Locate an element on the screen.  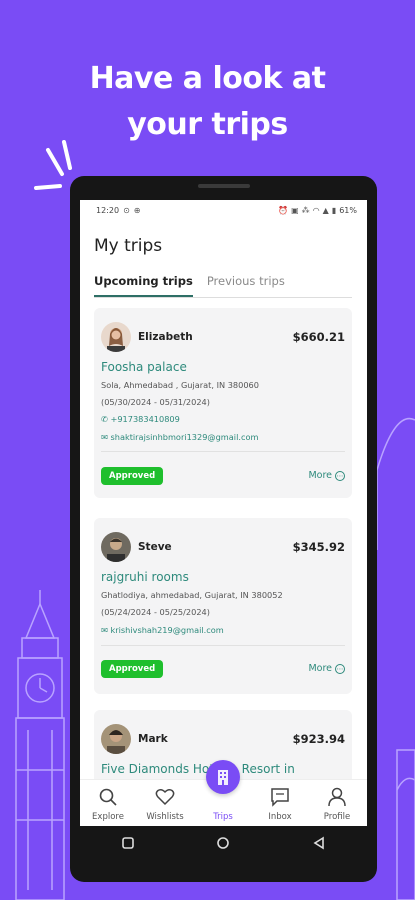
nav-wishlists-label: Wishlists is located at coordinates (165, 817).